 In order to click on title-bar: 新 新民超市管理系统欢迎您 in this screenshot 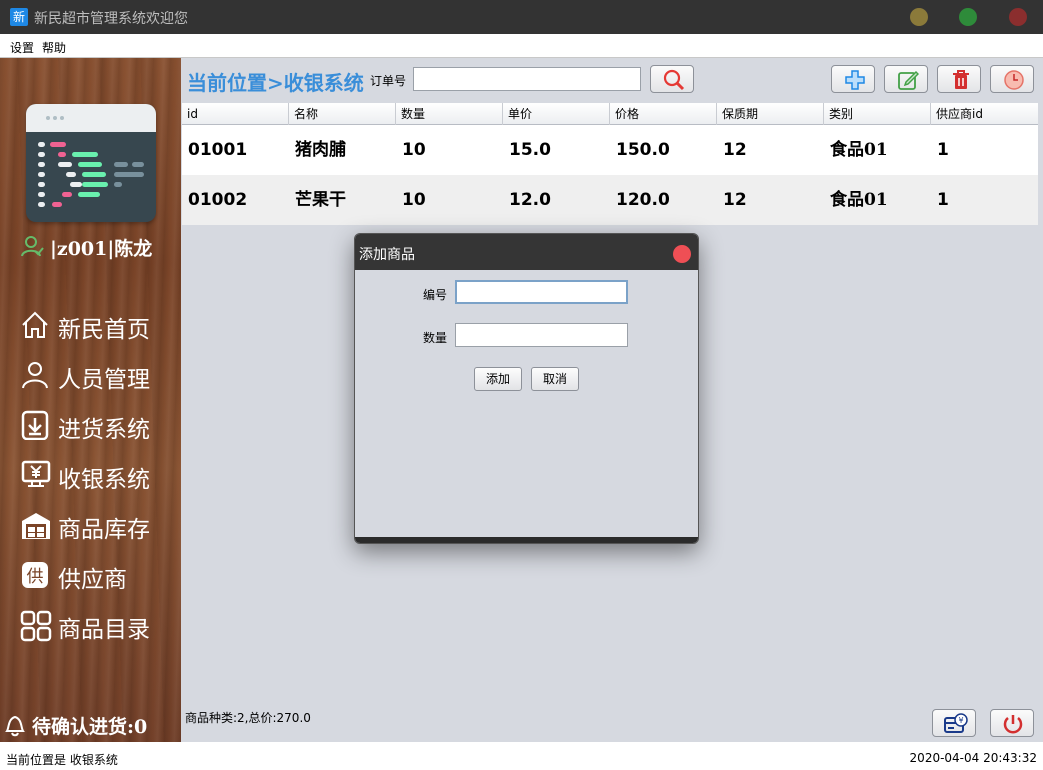, I will do `click(521, 17)`.